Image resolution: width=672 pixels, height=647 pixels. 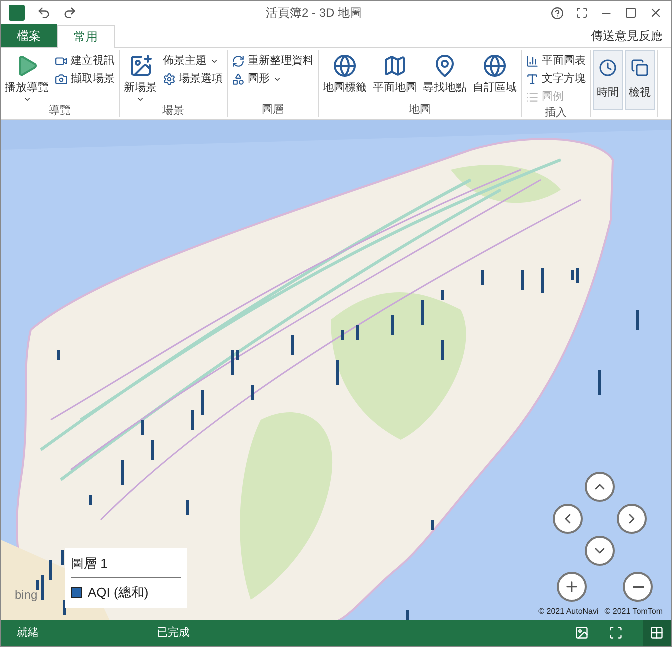 I want to click on ribbon-button: 新場景, so click(x=140, y=77).